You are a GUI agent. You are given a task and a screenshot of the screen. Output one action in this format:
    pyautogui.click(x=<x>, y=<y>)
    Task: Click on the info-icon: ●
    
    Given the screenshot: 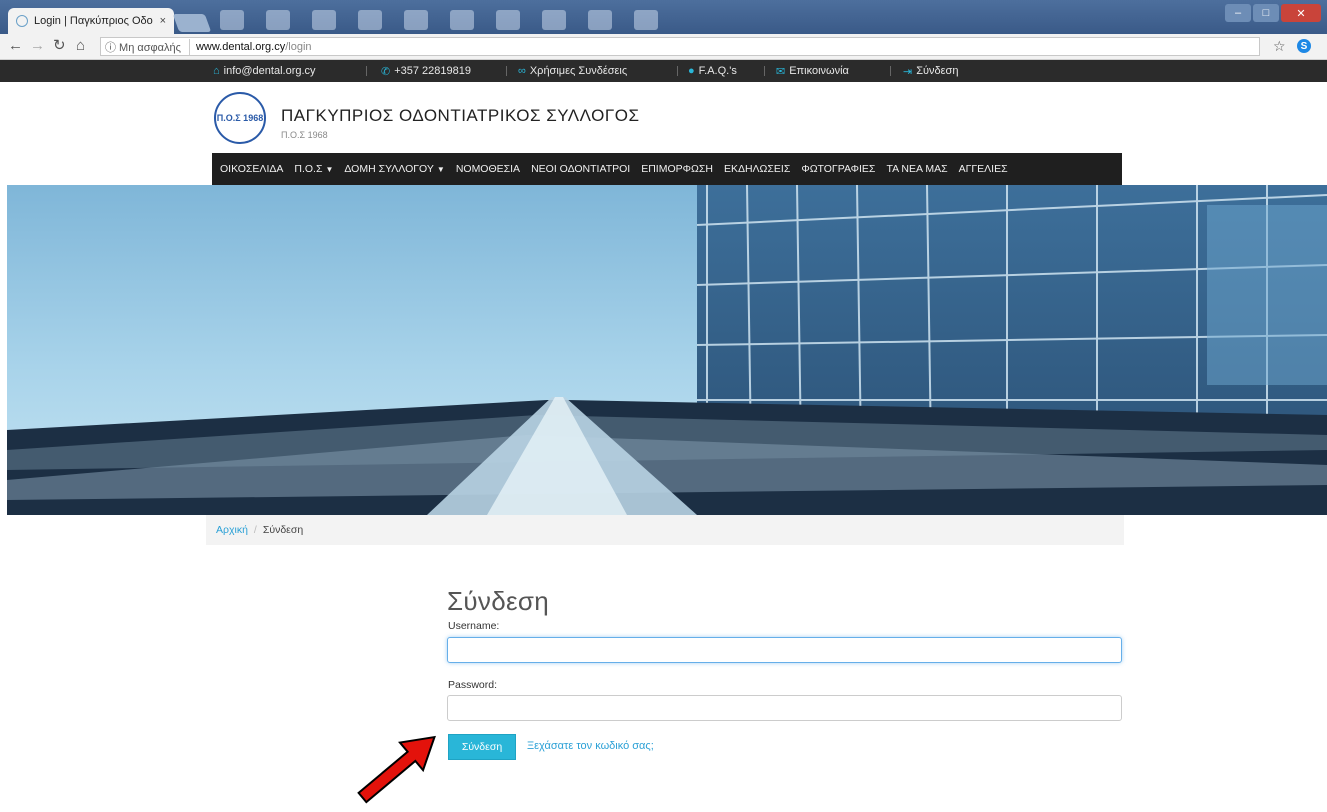 What is the action you would take?
    pyautogui.click(x=691, y=71)
    